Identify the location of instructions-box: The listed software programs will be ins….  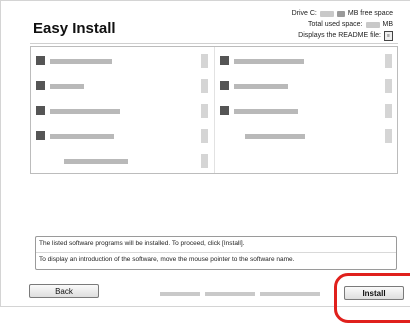
(216, 253).